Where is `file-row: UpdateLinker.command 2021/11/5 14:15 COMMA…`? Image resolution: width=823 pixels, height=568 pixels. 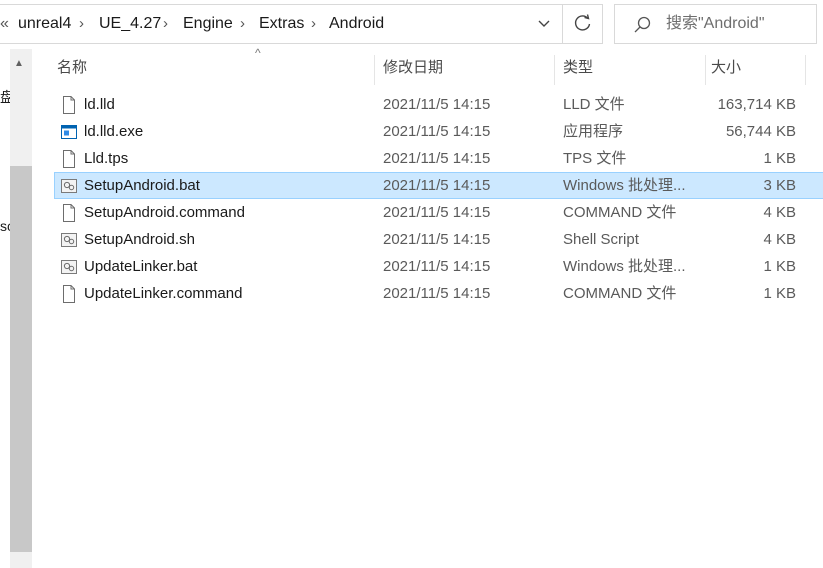 file-row: UpdateLinker.command 2021/11/5 14:15 COMMA… is located at coordinates (438, 293).